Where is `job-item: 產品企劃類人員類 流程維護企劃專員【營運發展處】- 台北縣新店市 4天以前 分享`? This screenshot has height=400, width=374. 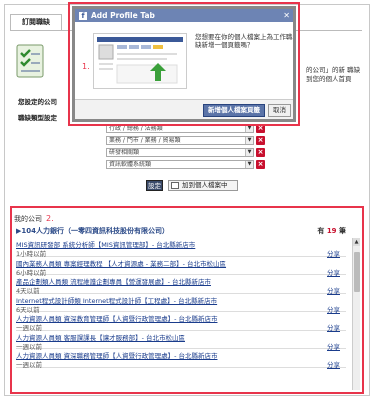 job-item: 產品企劃類人員類 流程維護企劃專員【營運發展處】- 台北縣新店市 4天以前 分享 is located at coordinates (181, 285).